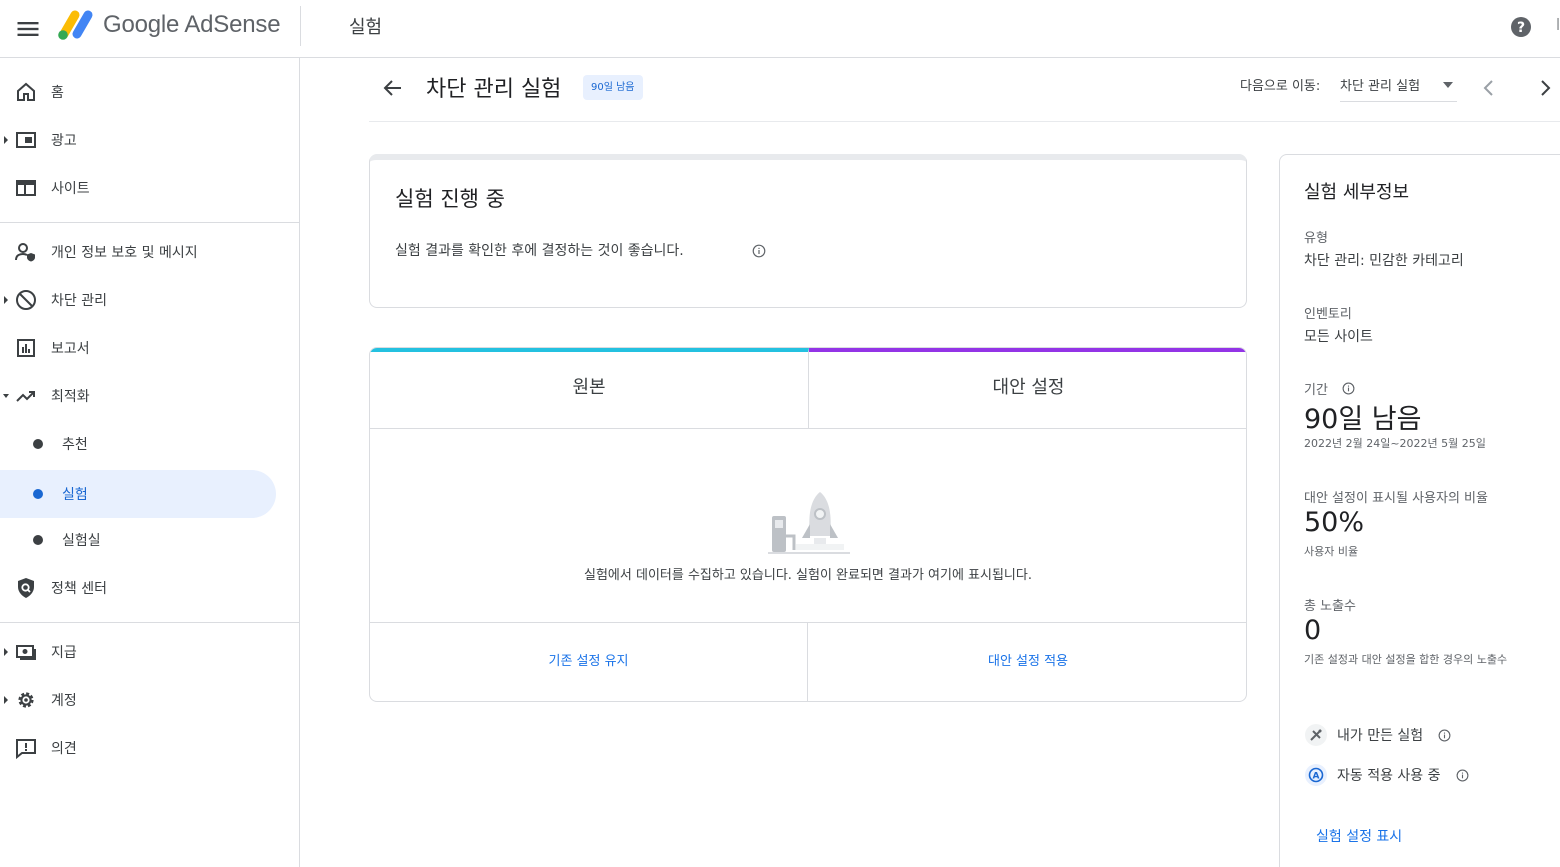 This screenshot has height=867, width=1560. Describe the element at coordinates (1027, 662) in the screenshot. I see `apply-variant-button: 대안 설정 적용` at that location.